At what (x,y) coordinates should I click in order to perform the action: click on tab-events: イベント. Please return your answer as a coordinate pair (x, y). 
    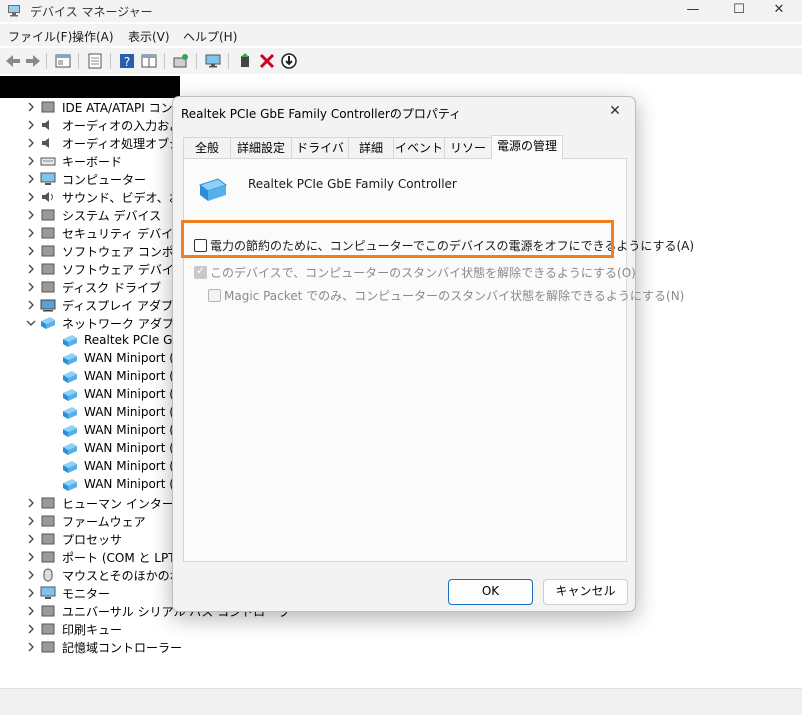
    Looking at the image, I should click on (419, 147).